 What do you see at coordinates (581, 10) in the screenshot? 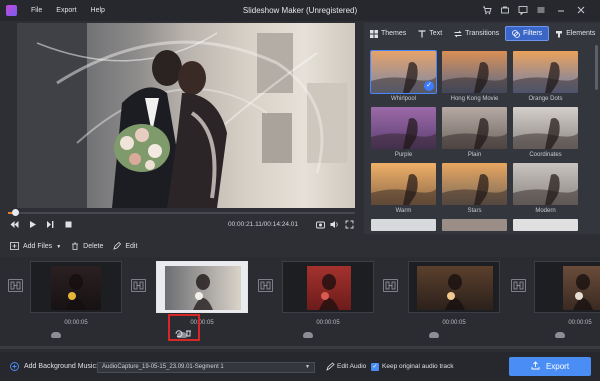
I see `close-icon` at bounding box center [581, 10].